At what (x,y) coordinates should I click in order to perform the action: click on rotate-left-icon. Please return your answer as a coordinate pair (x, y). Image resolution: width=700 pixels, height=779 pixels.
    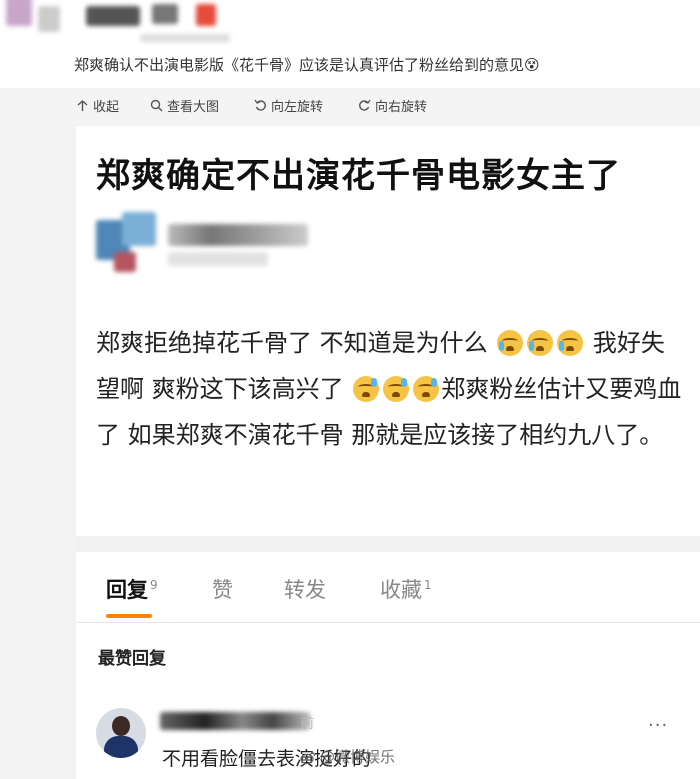
    Looking at the image, I should click on (260, 105).